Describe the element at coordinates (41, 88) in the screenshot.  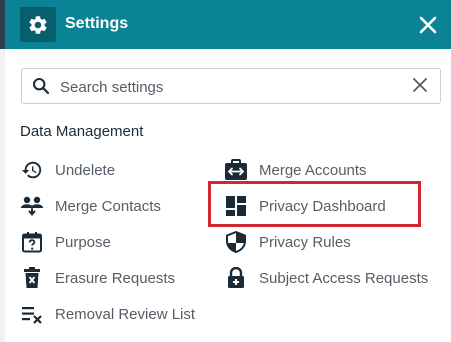
I see `search-icon` at that location.